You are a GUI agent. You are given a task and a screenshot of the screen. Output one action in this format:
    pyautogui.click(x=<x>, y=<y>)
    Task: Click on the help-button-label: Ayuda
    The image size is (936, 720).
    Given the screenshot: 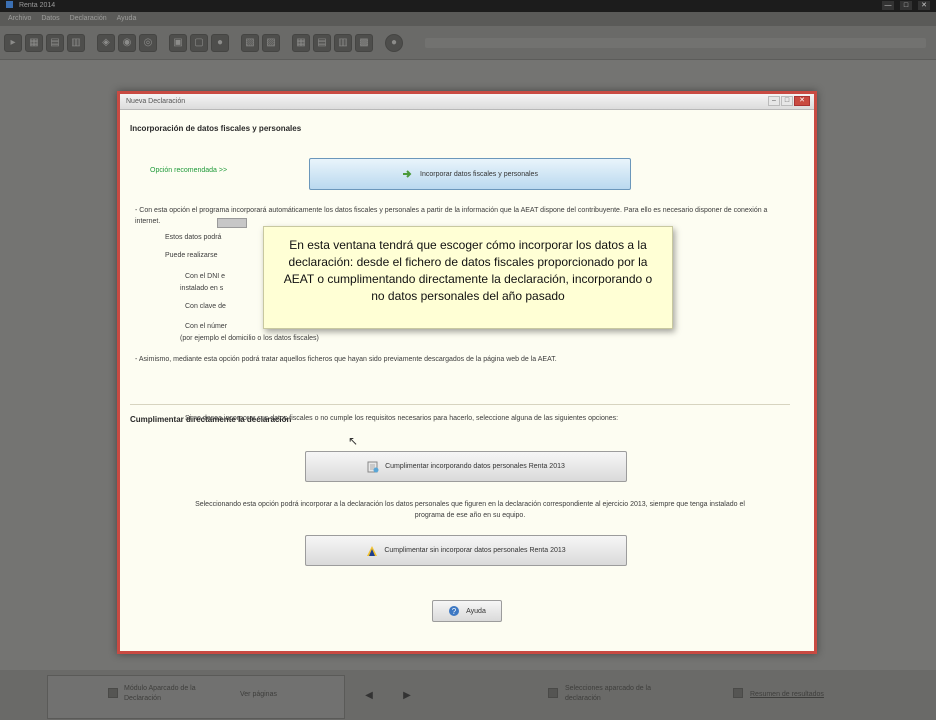 What is the action you would take?
    pyautogui.click(x=476, y=611)
    